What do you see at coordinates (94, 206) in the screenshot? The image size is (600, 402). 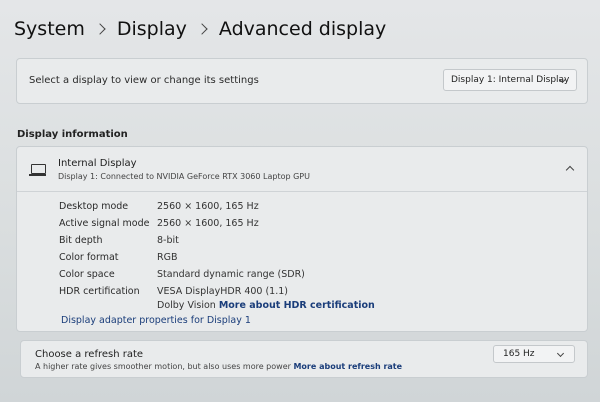 I see `property-key: Desktop mode` at bounding box center [94, 206].